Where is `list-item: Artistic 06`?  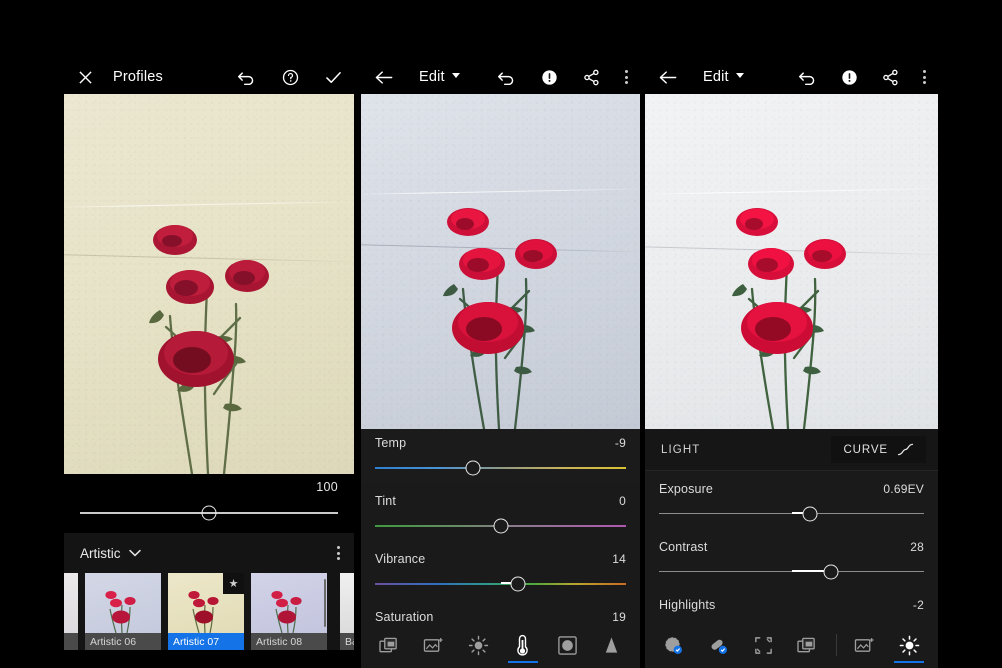
list-item: Artistic 06 is located at coordinates (123, 611).